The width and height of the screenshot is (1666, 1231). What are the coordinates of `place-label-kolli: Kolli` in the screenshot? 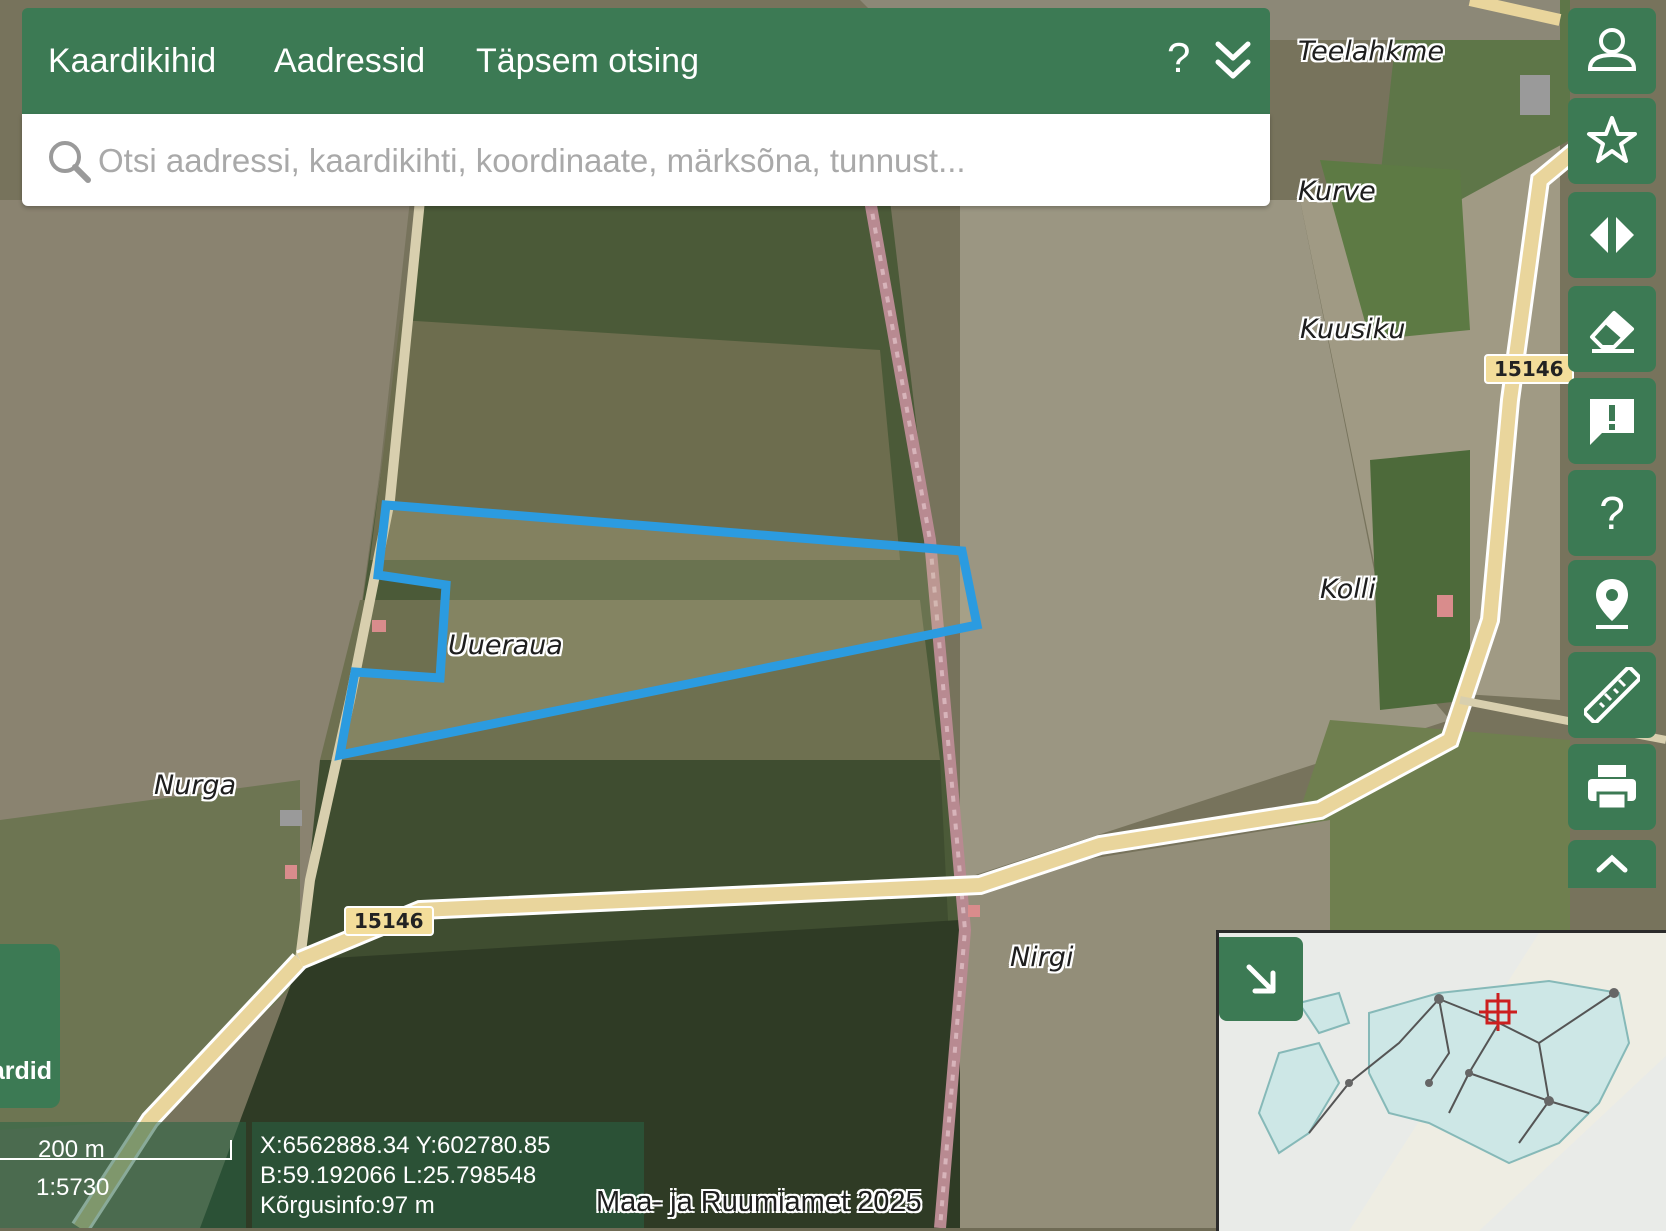 It's located at (1348, 589).